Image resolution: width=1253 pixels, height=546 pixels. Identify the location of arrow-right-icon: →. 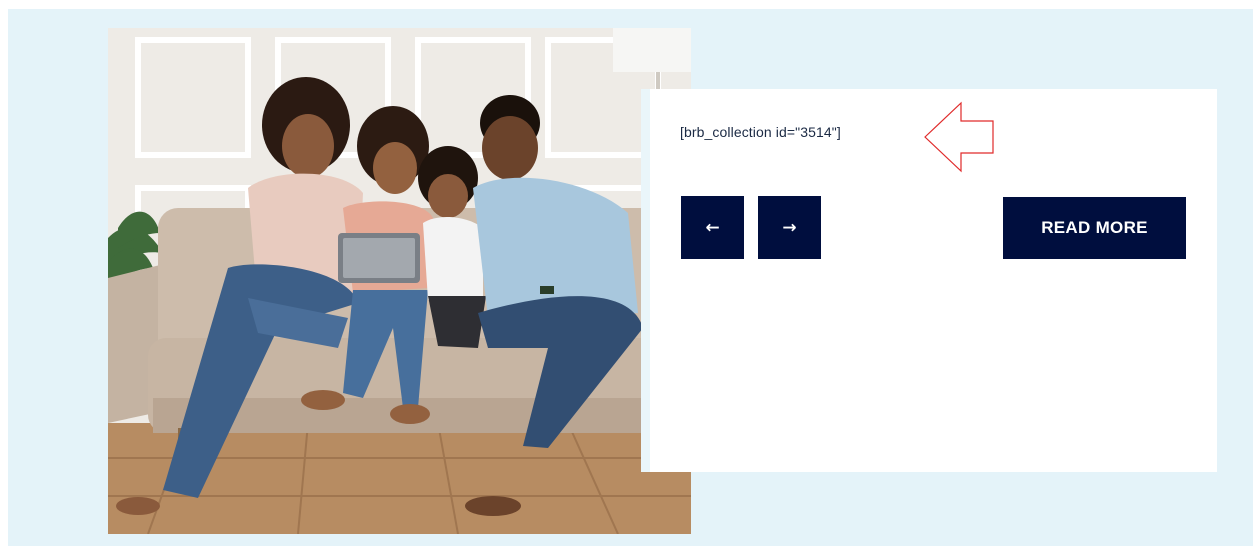
(789, 227).